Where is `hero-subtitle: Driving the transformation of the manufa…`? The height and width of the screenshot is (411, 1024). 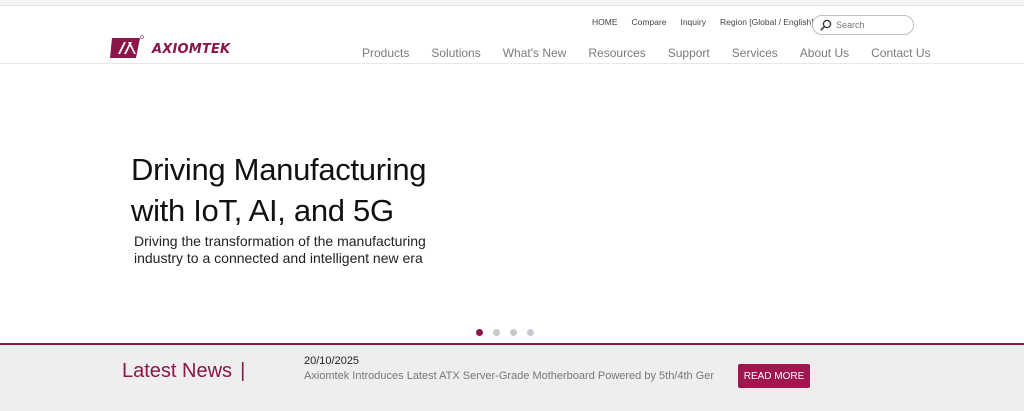
hero-subtitle: Driving the transformation of the manufa… is located at coordinates (299, 250).